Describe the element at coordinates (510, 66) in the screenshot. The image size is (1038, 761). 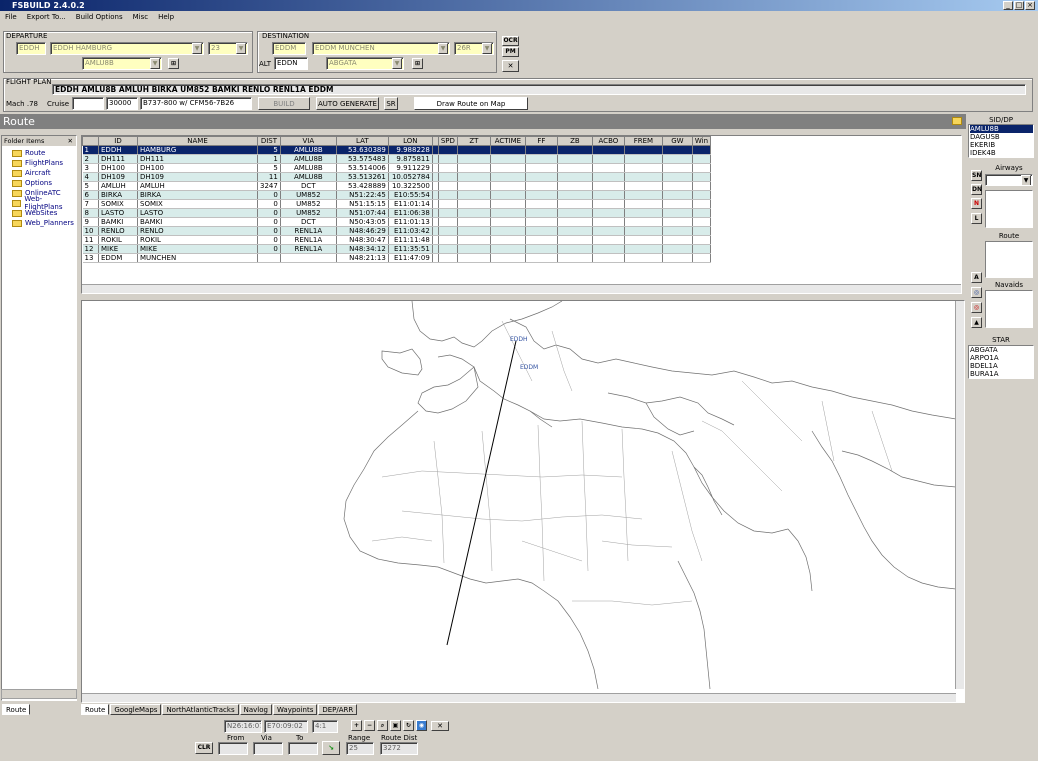
I see `clear-icon: ✕` at that location.